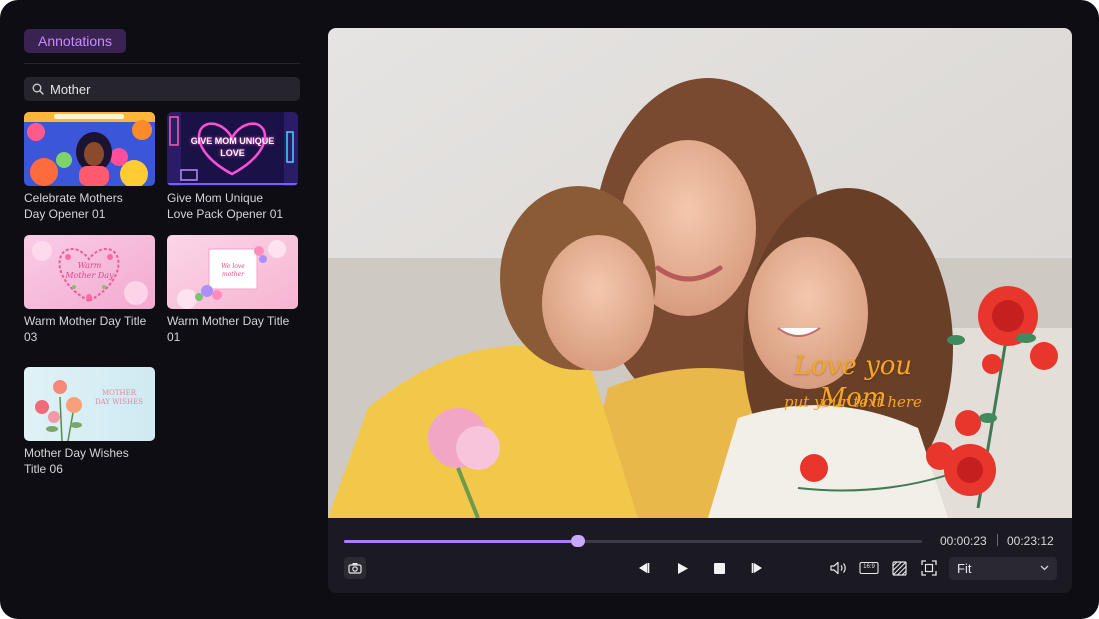  Describe the element at coordinates (73, 206) in the screenshot. I see `template-title: Celebrate Mothers Day Opener 01` at that location.